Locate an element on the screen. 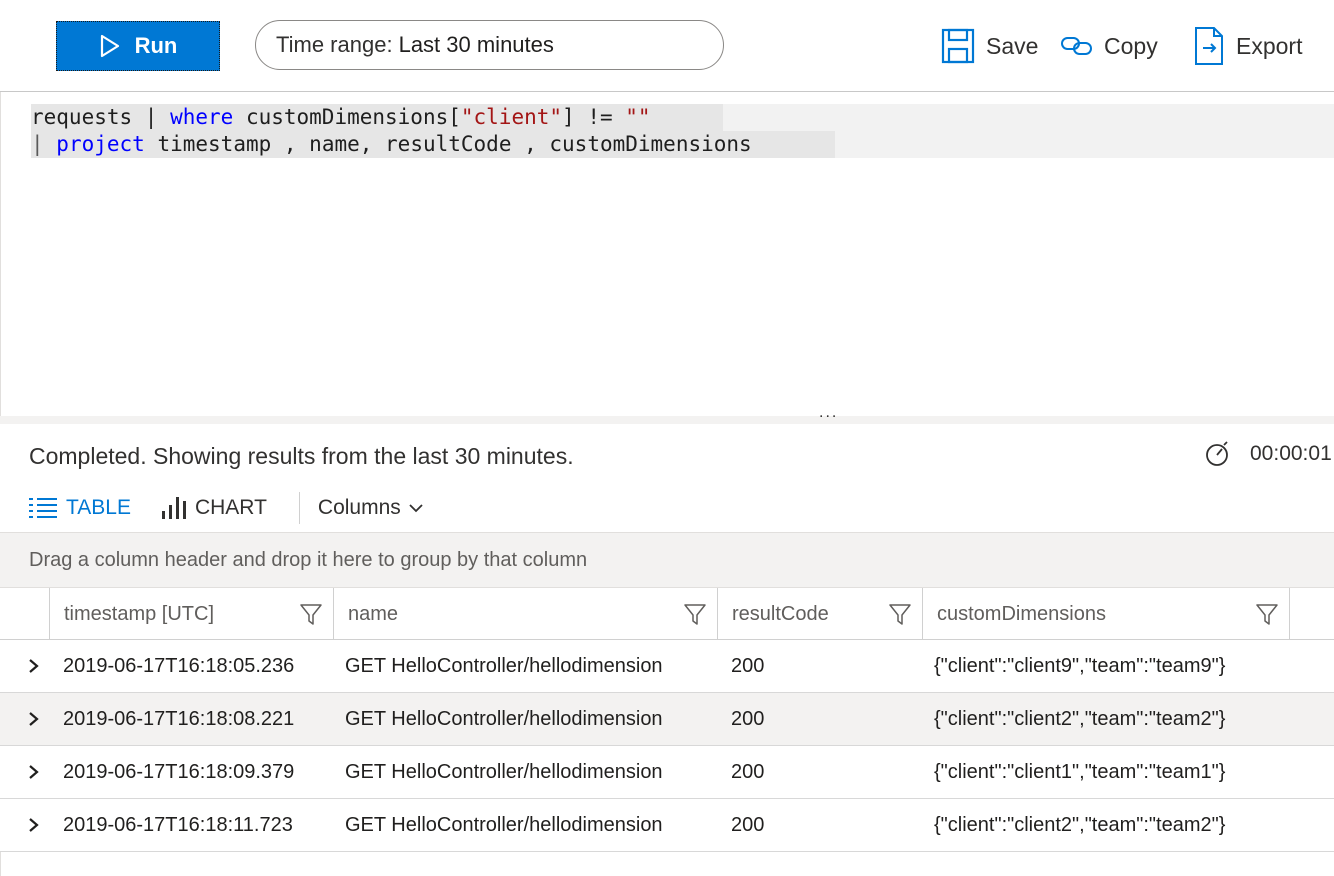 The width and height of the screenshot is (1334, 876). column-header-timestamp: timestamp [UTC] is located at coordinates (191, 614).